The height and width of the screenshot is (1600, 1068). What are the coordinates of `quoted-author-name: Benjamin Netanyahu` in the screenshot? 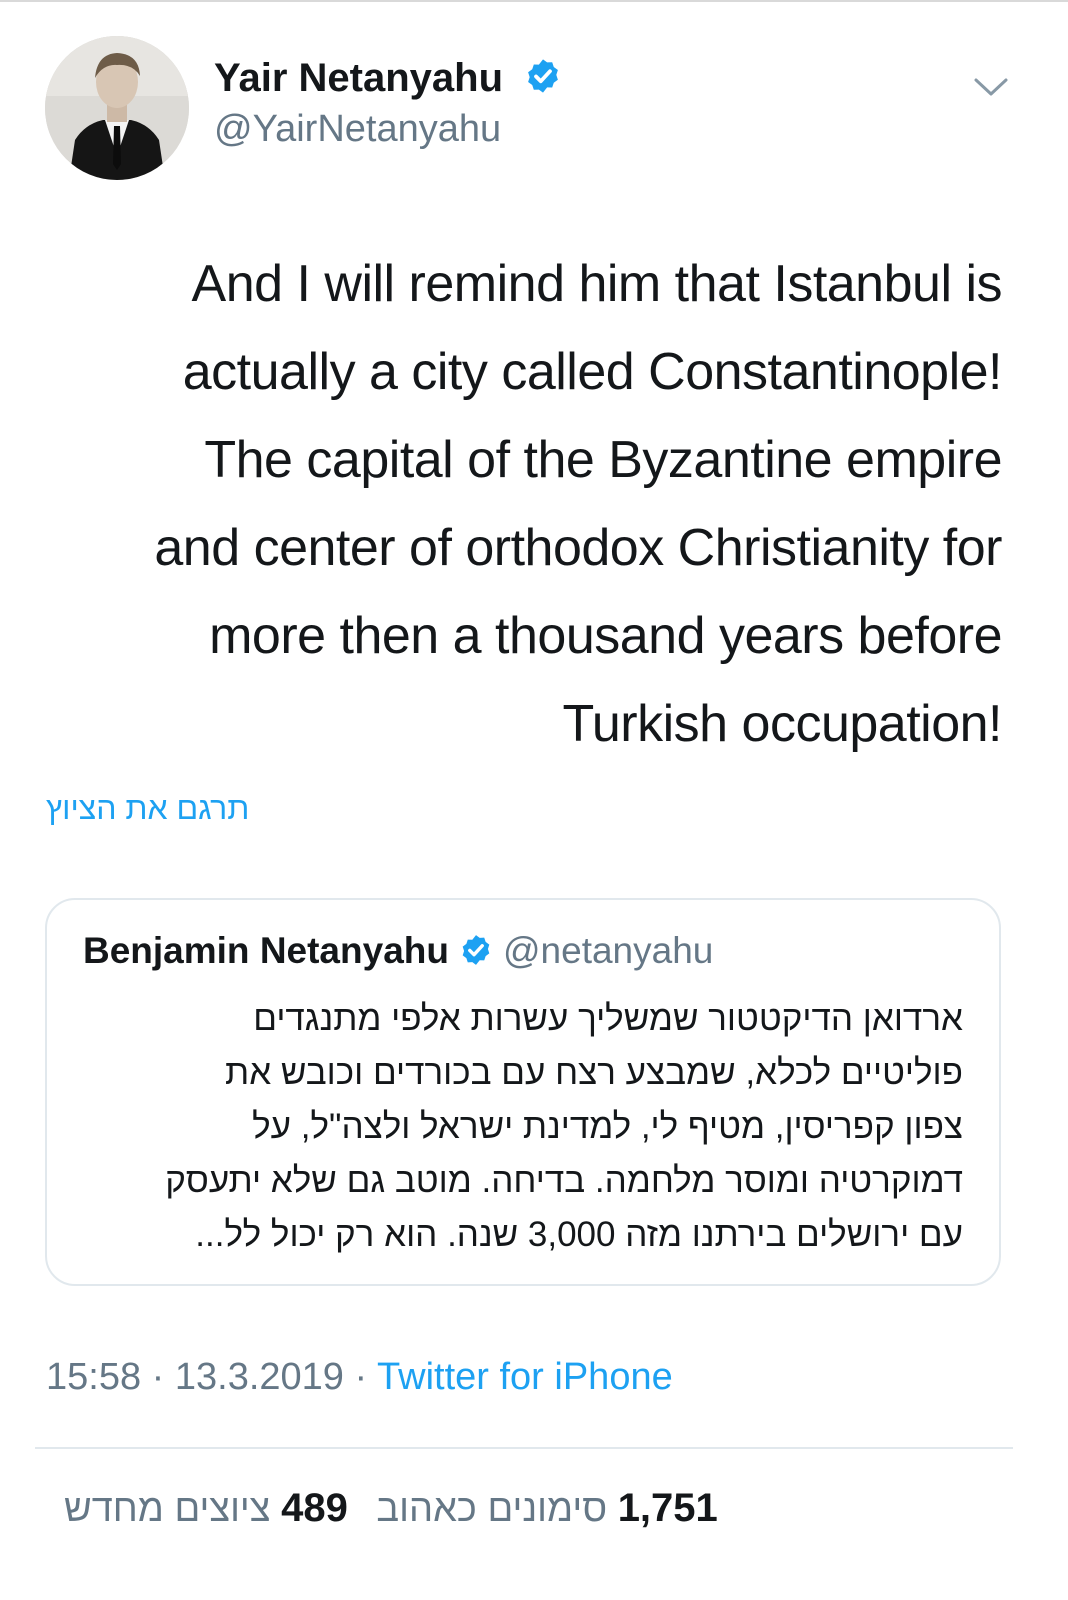 It's located at (266, 950).